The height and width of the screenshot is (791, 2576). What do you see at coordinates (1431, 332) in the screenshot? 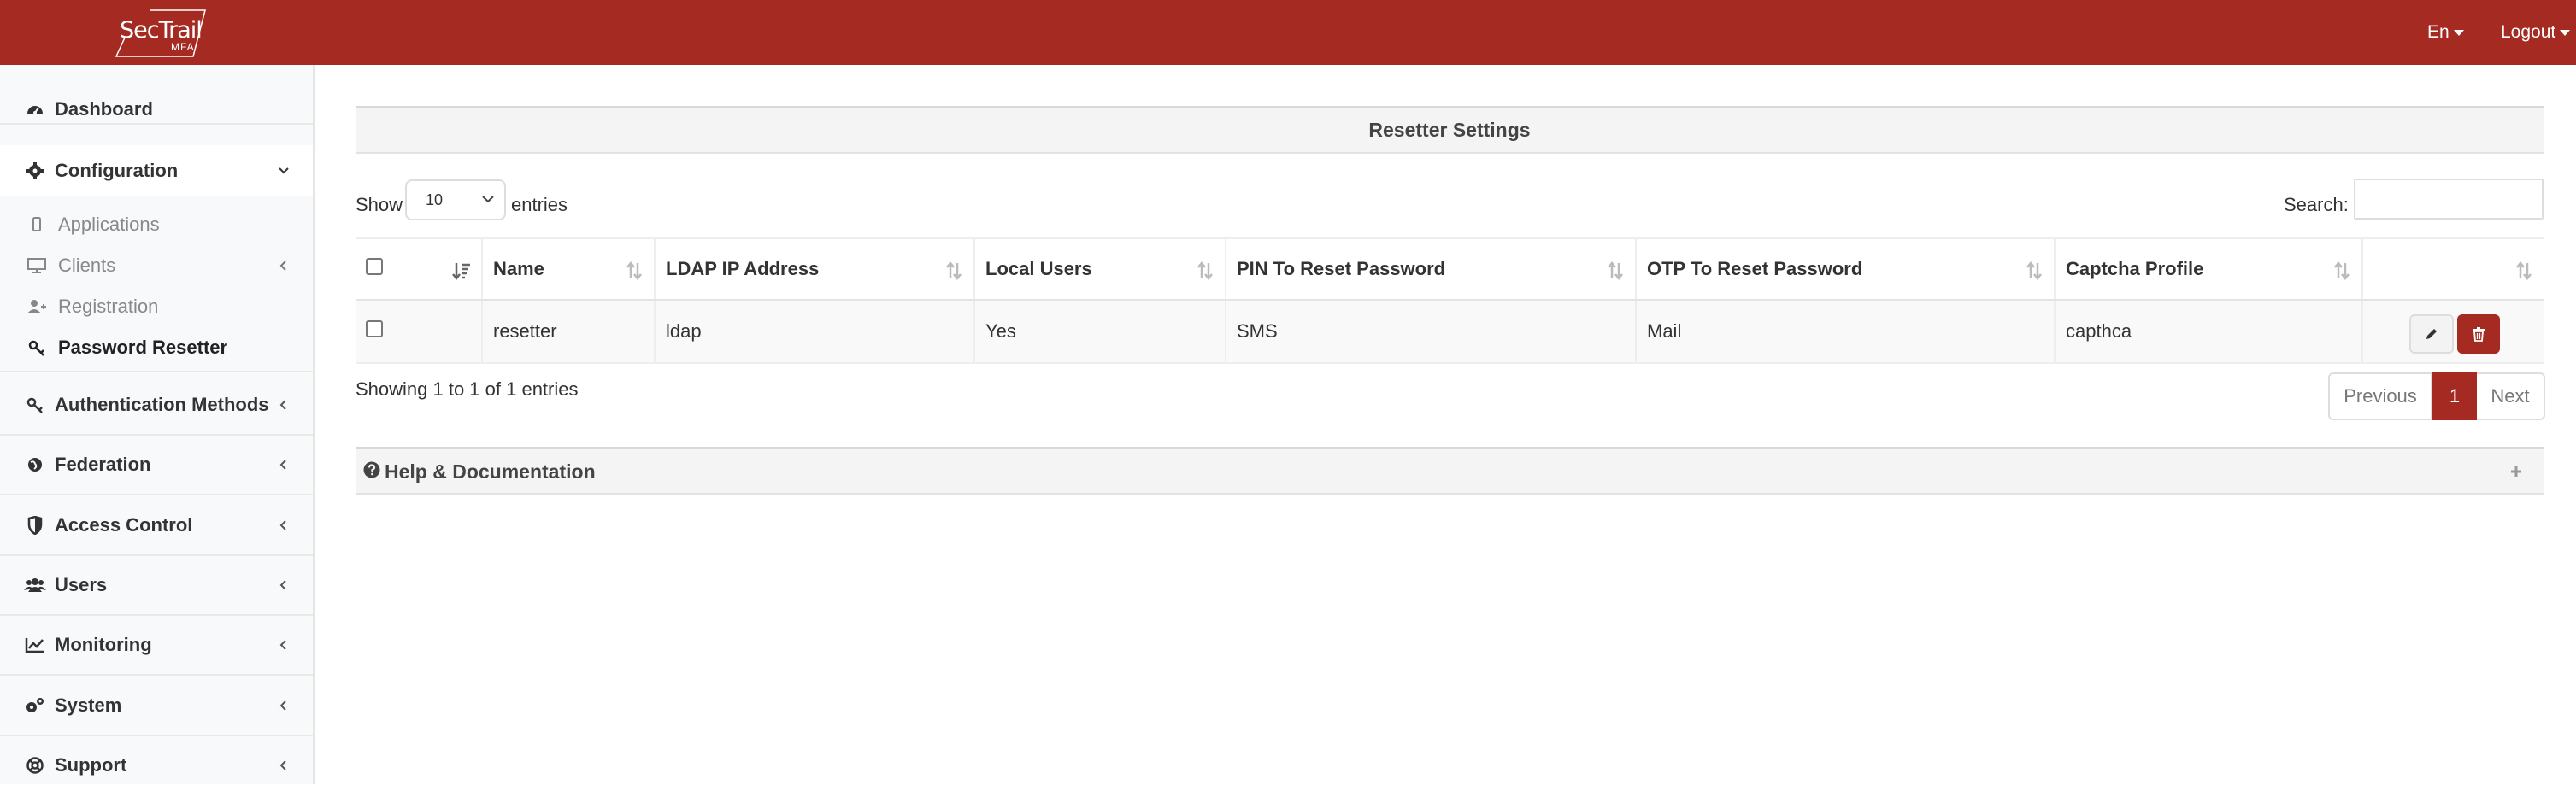
I see `cell-pin: SMS` at bounding box center [1431, 332].